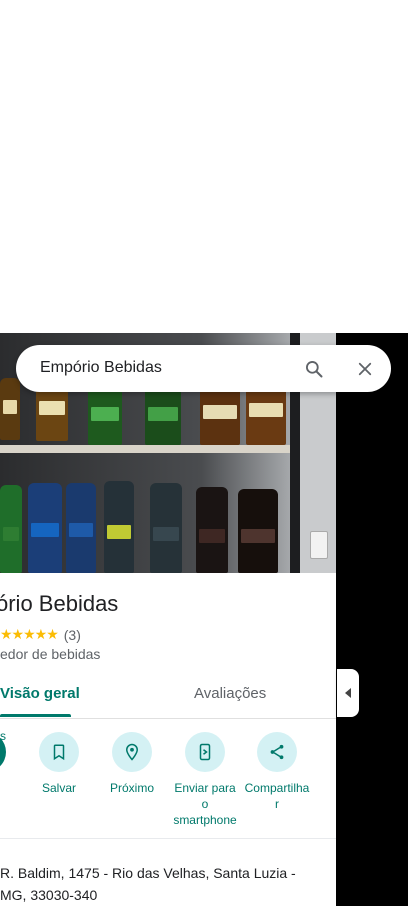 This screenshot has width=408, height=906. I want to click on tab-bar: Visão geral Avaliações, so click(168, 696).